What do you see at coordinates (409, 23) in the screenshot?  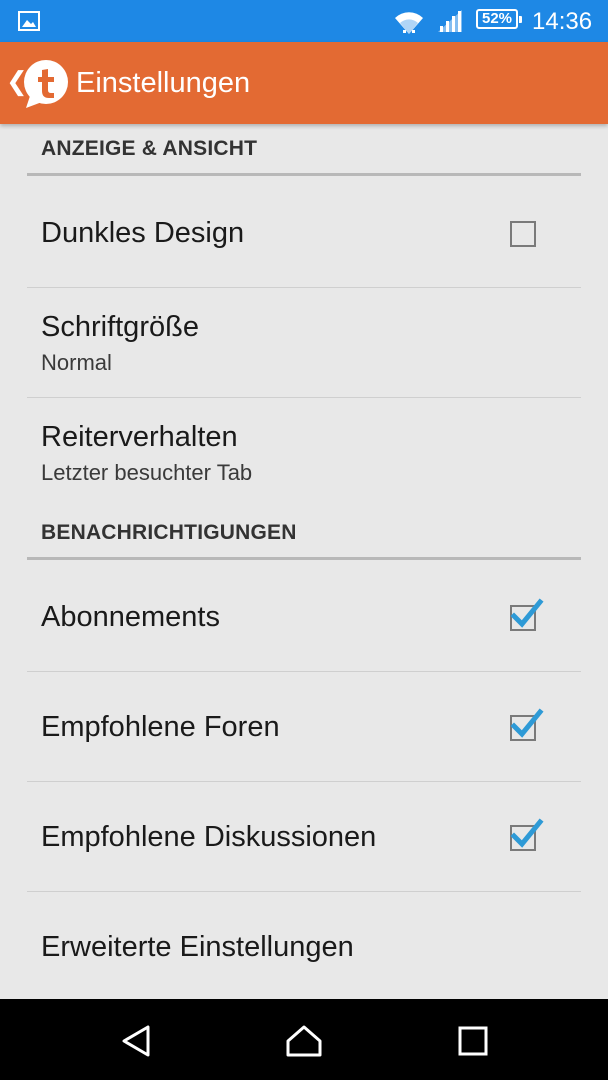 I see `wifi-icon` at bounding box center [409, 23].